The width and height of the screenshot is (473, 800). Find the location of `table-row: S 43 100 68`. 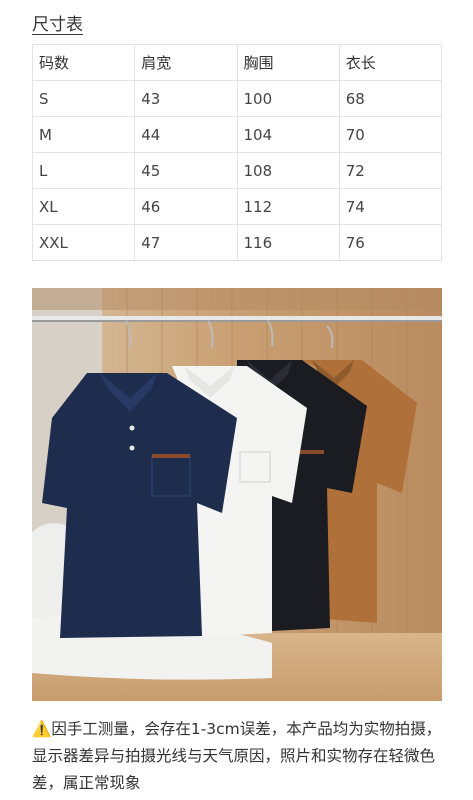

table-row: S 43 100 68 is located at coordinates (237, 98).